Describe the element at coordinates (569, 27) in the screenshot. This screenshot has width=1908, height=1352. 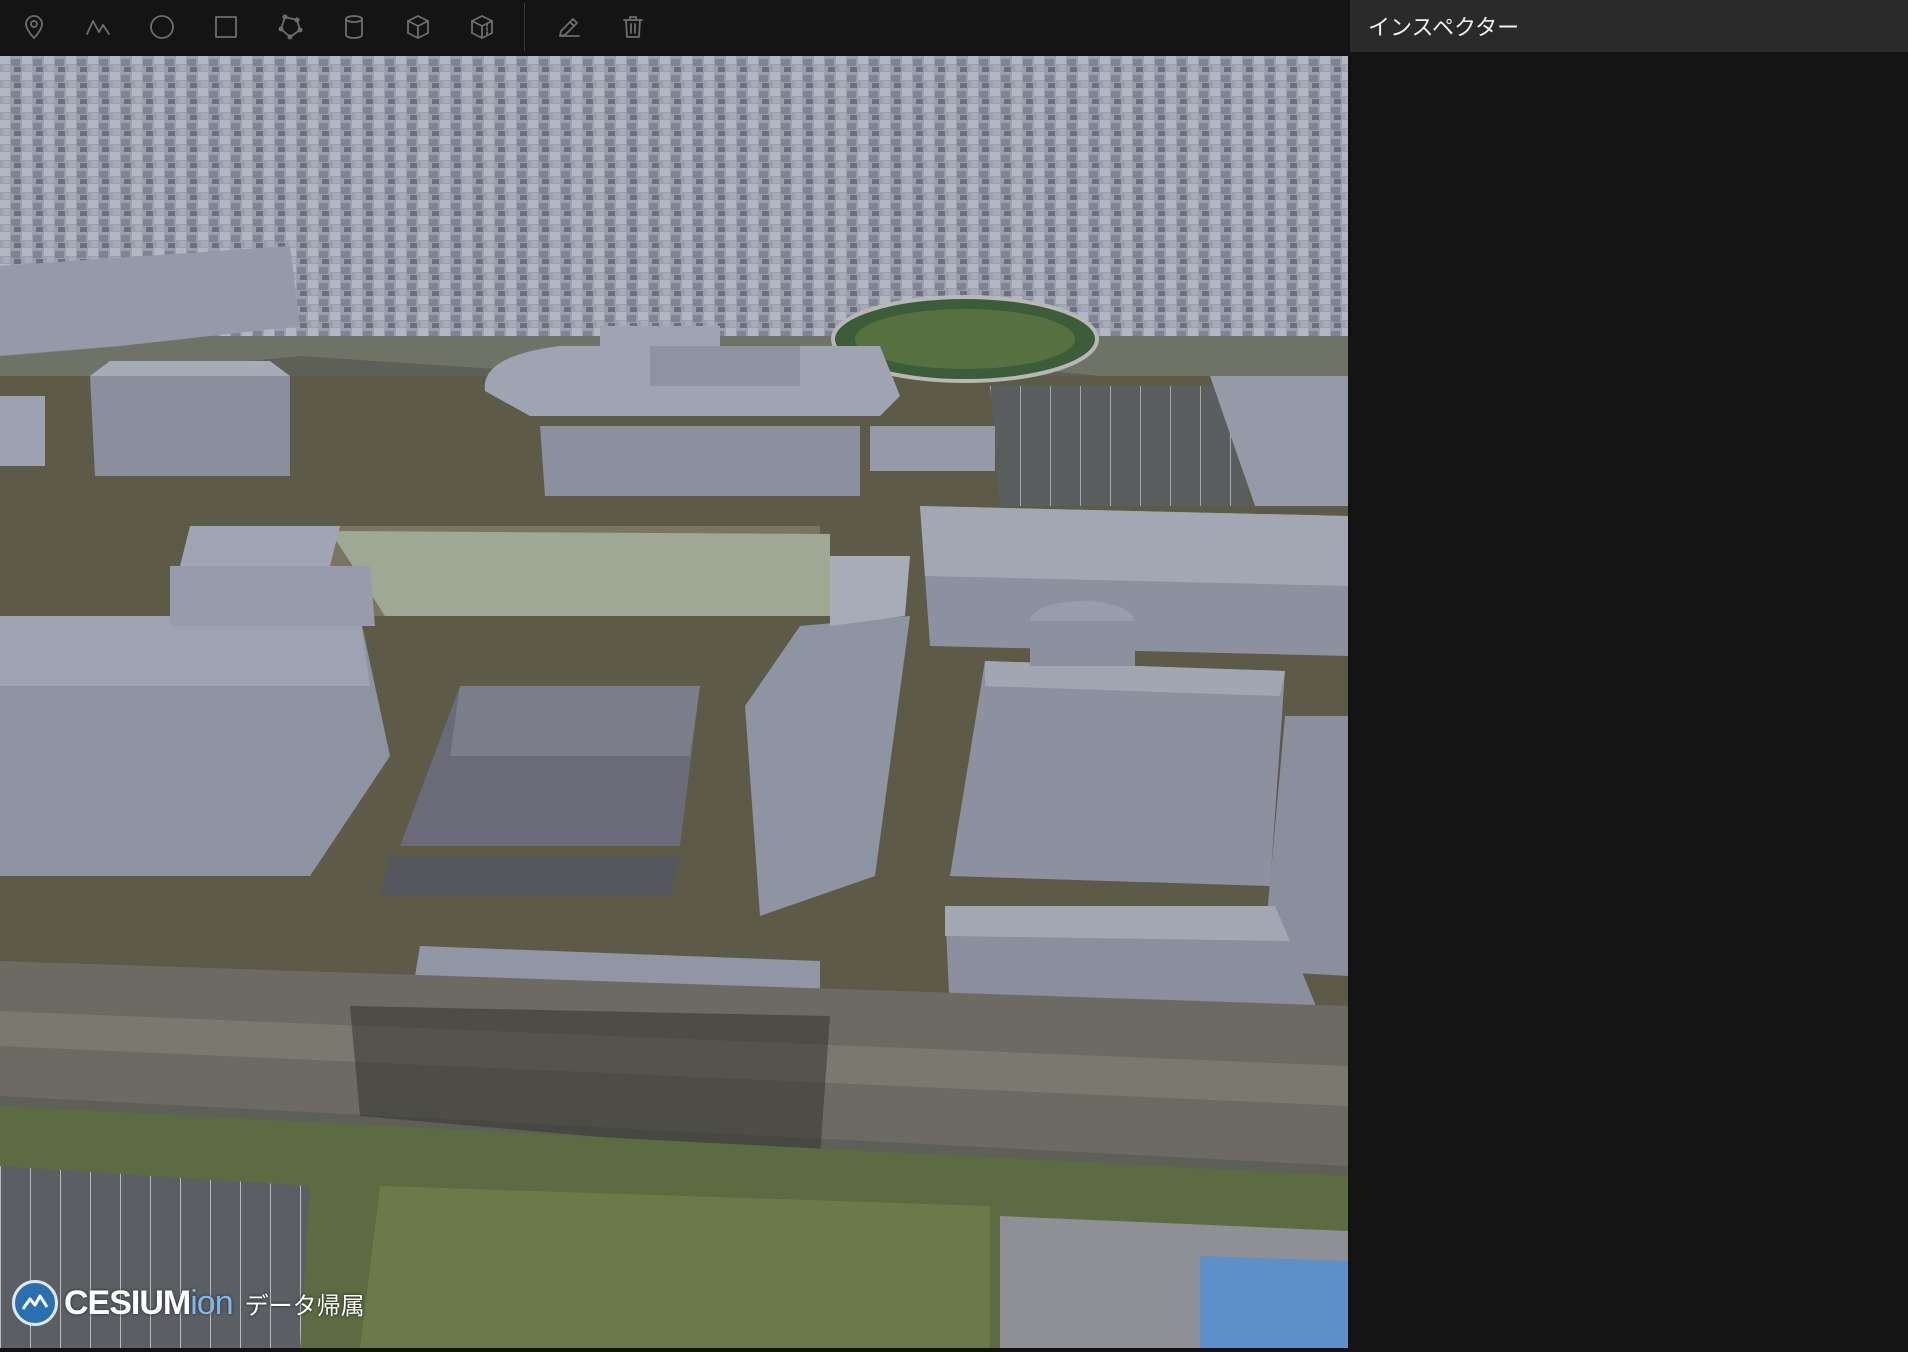
I see `edit-icon` at that location.